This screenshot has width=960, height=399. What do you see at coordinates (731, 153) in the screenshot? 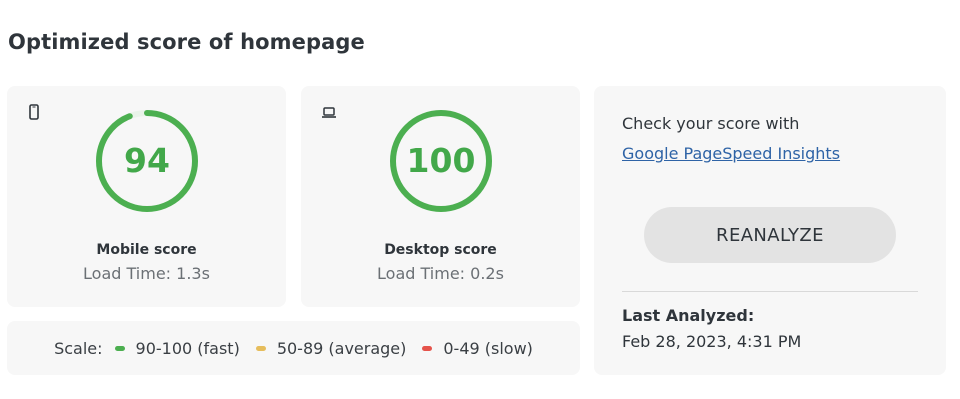
I see `pagespeed-insights-link: Google PageSpeed Insights` at bounding box center [731, 153].